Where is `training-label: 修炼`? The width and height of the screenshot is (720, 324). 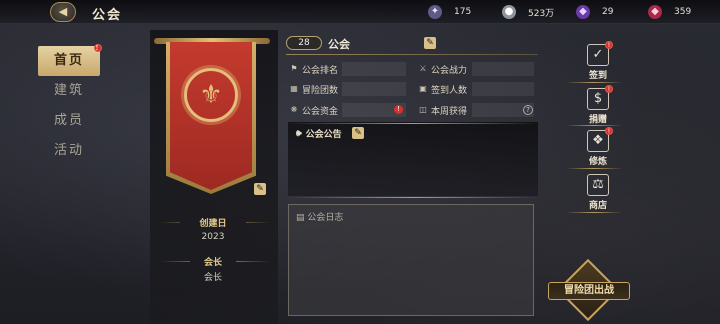 training-label: 修炼 is located at coordinates (597, 162).